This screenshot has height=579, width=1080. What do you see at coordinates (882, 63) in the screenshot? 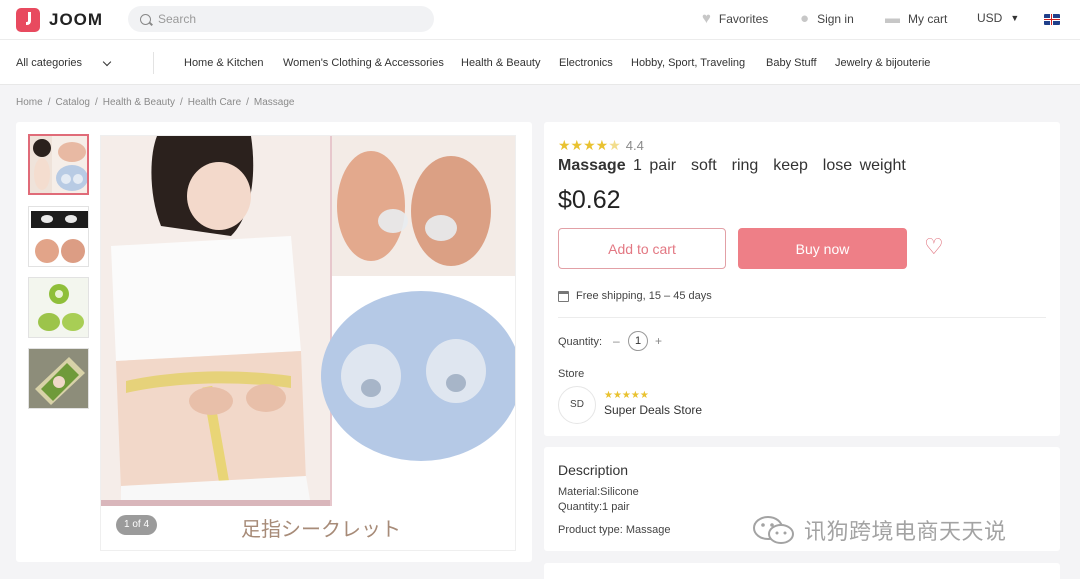
I see `category-jewelry: Jewelry & bijouterie` at bounding box center [882, 63].